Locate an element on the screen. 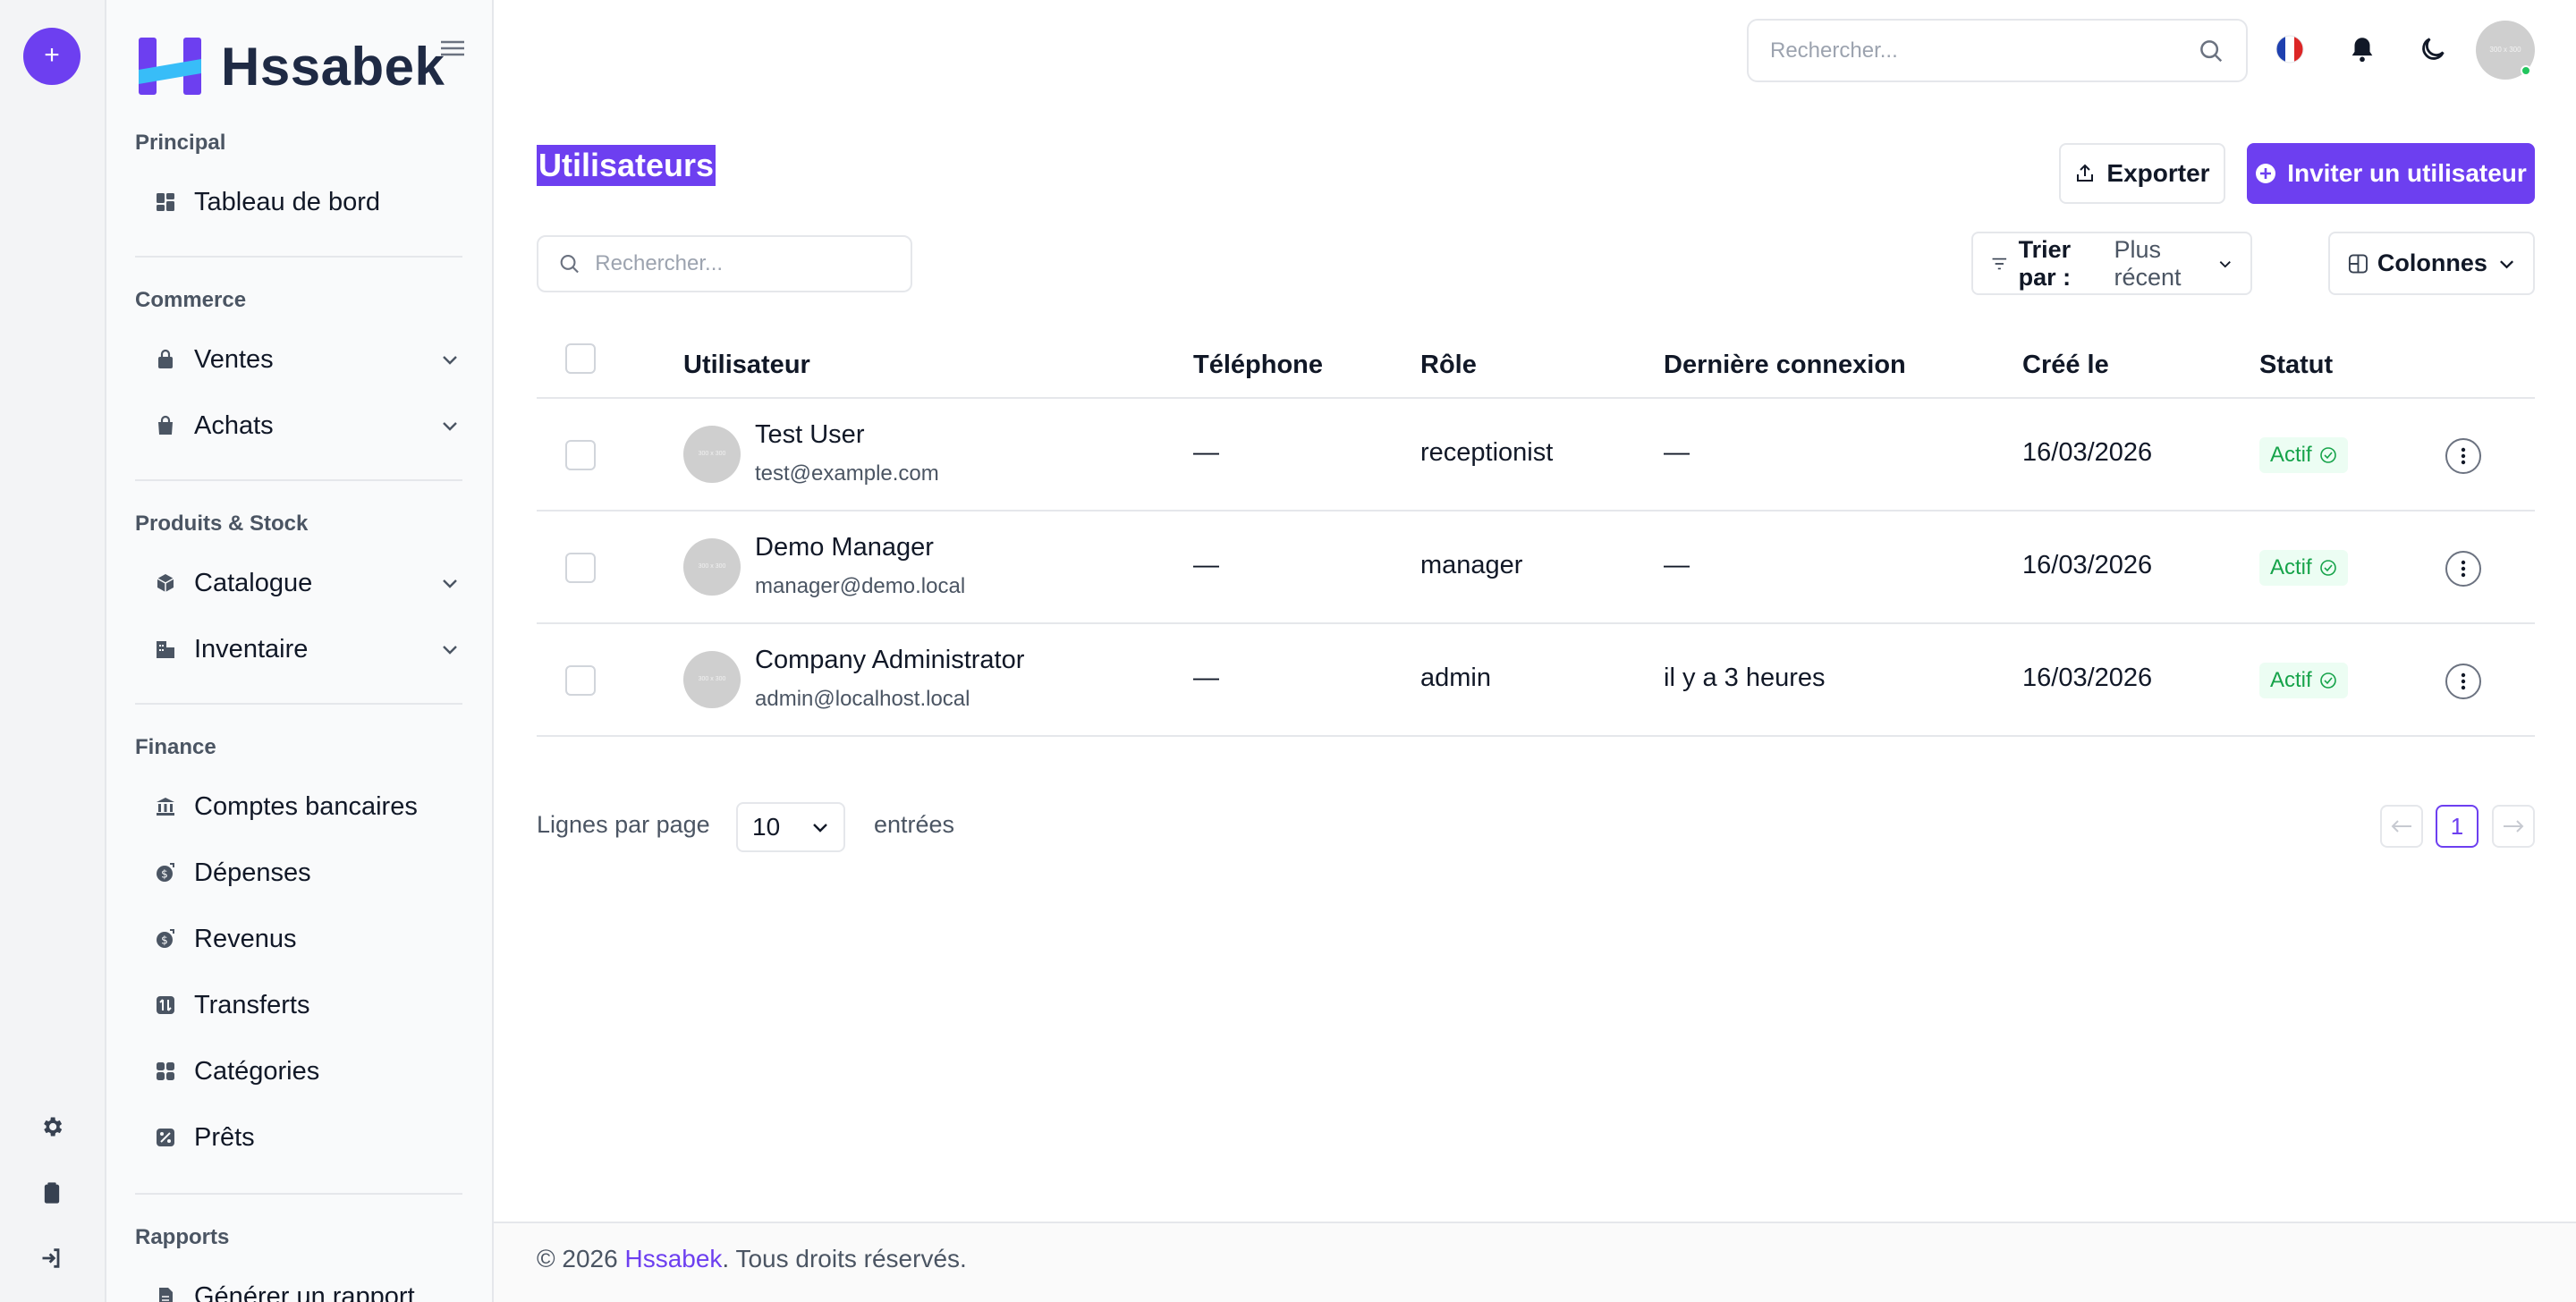  header-last-login: Dernière connexion is located at coordinates (1785, 365).